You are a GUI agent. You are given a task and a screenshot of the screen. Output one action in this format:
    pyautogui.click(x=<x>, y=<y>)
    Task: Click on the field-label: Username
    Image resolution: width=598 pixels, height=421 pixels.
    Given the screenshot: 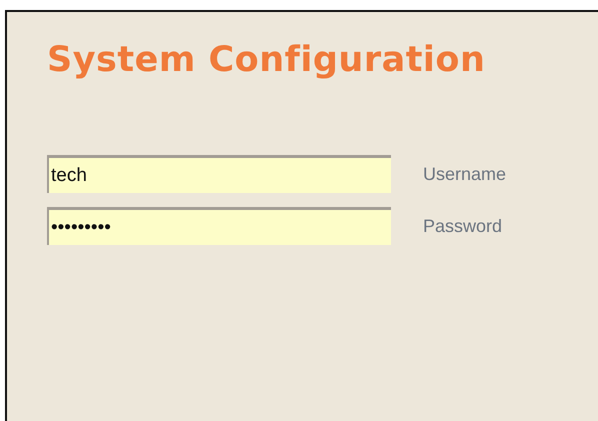 What is the action you would take?
    pyautogui.click(x=464, y=174)
    